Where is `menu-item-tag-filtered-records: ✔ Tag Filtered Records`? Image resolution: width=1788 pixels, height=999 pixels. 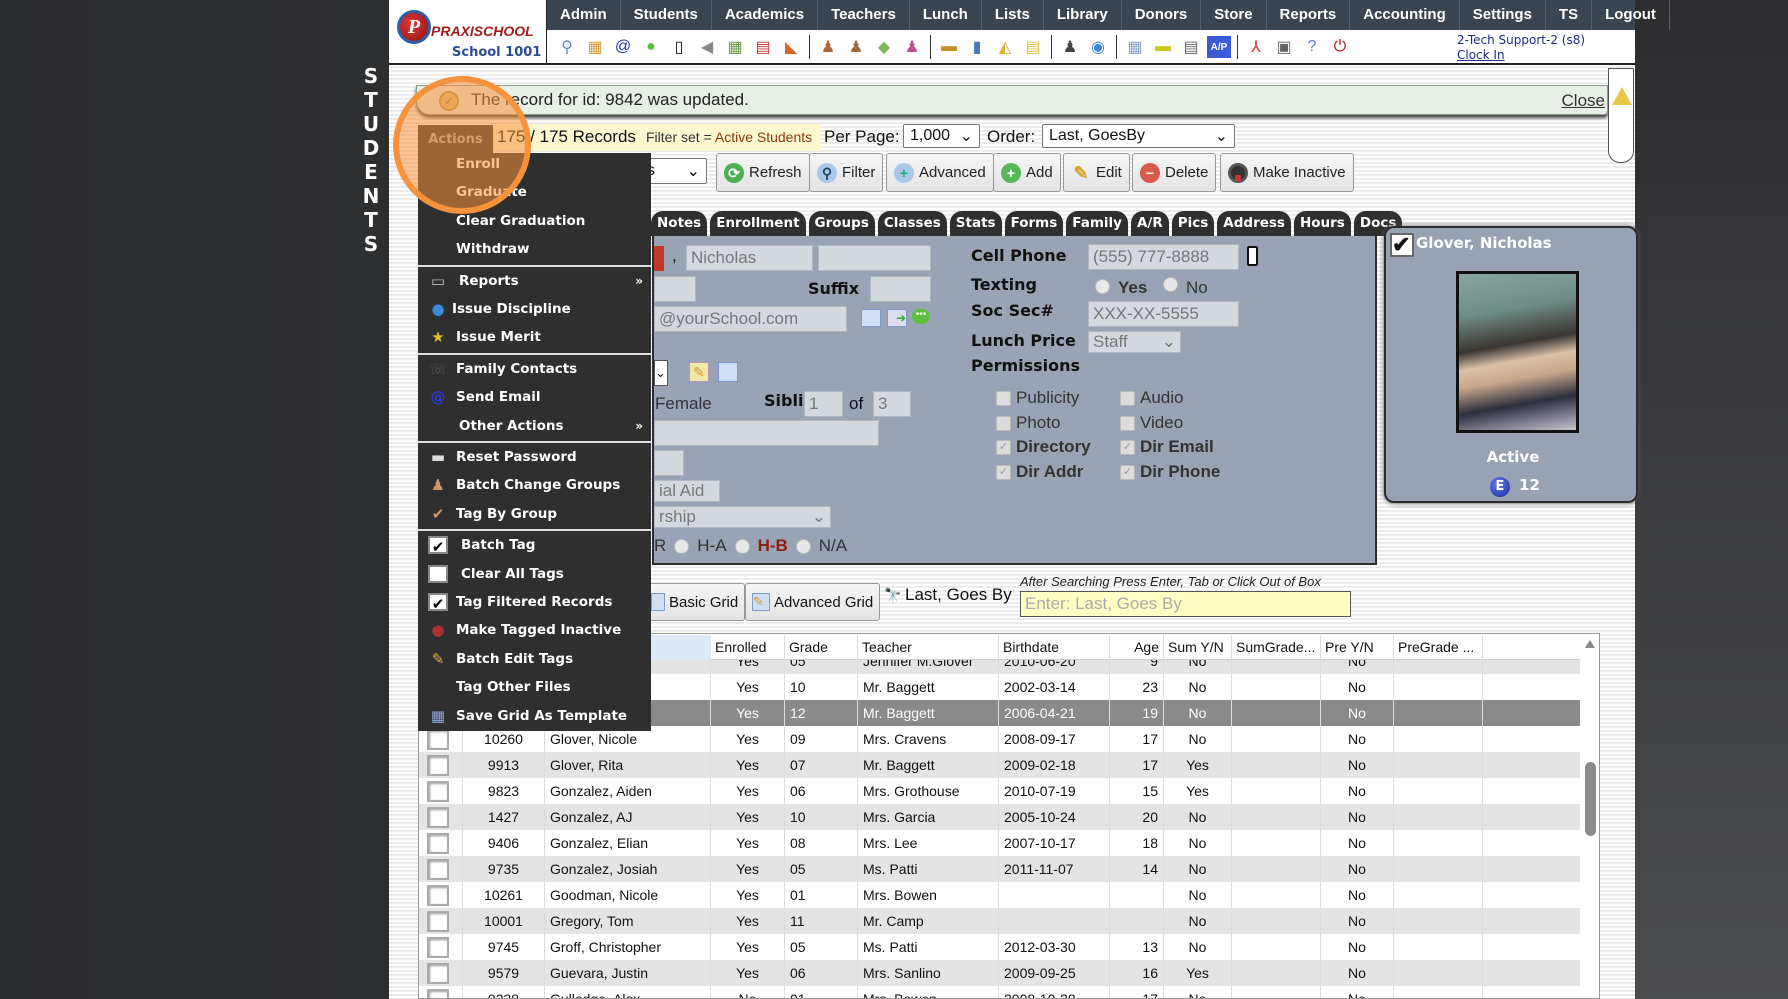 menu-item-tag-filtered-records: ✔ Tag Filtered Records is located at coordinates (534, 602).